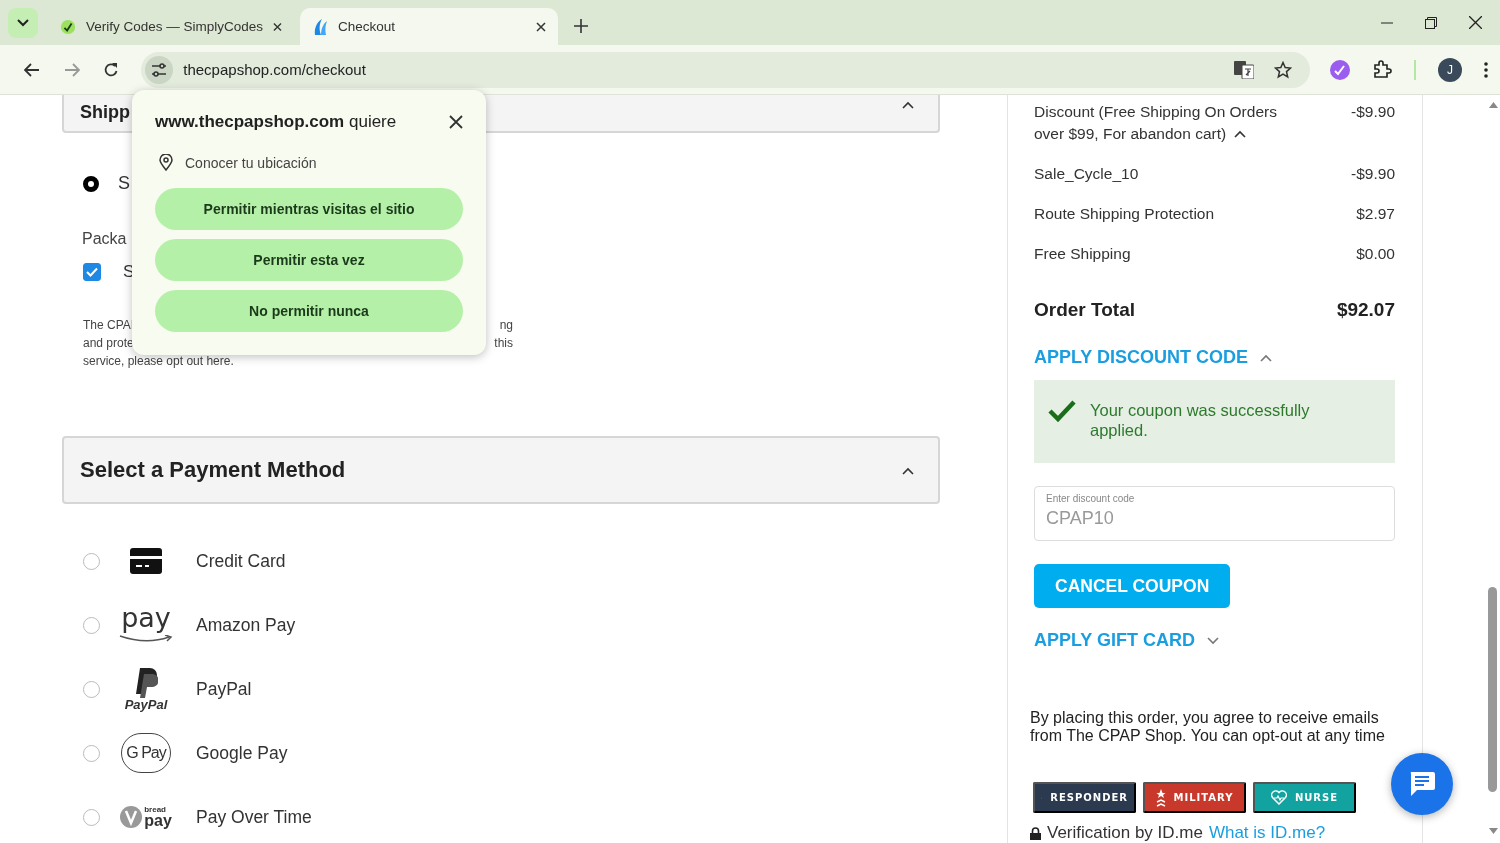 This screenshot has width=1500, height=843. Describe the element at coordinates (501, 470) in the screenshot. I see `payment-section-header: Select a Payment Method` at that location.